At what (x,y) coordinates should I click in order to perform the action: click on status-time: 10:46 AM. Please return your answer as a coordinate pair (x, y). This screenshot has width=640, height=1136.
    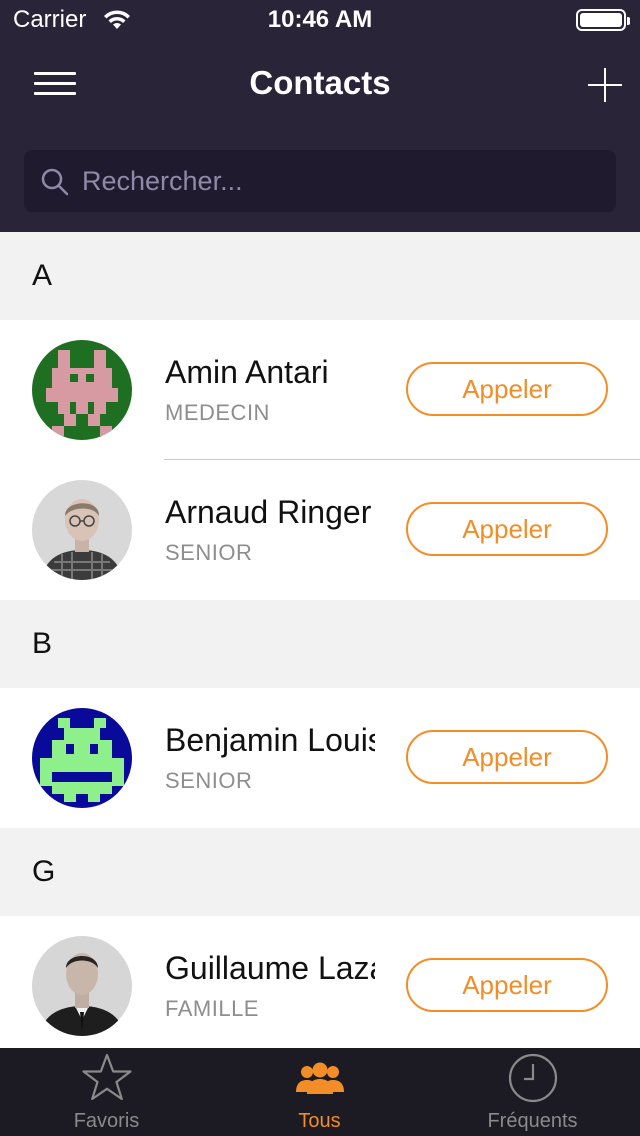
    Looking at the image, I should click on (320, 19).